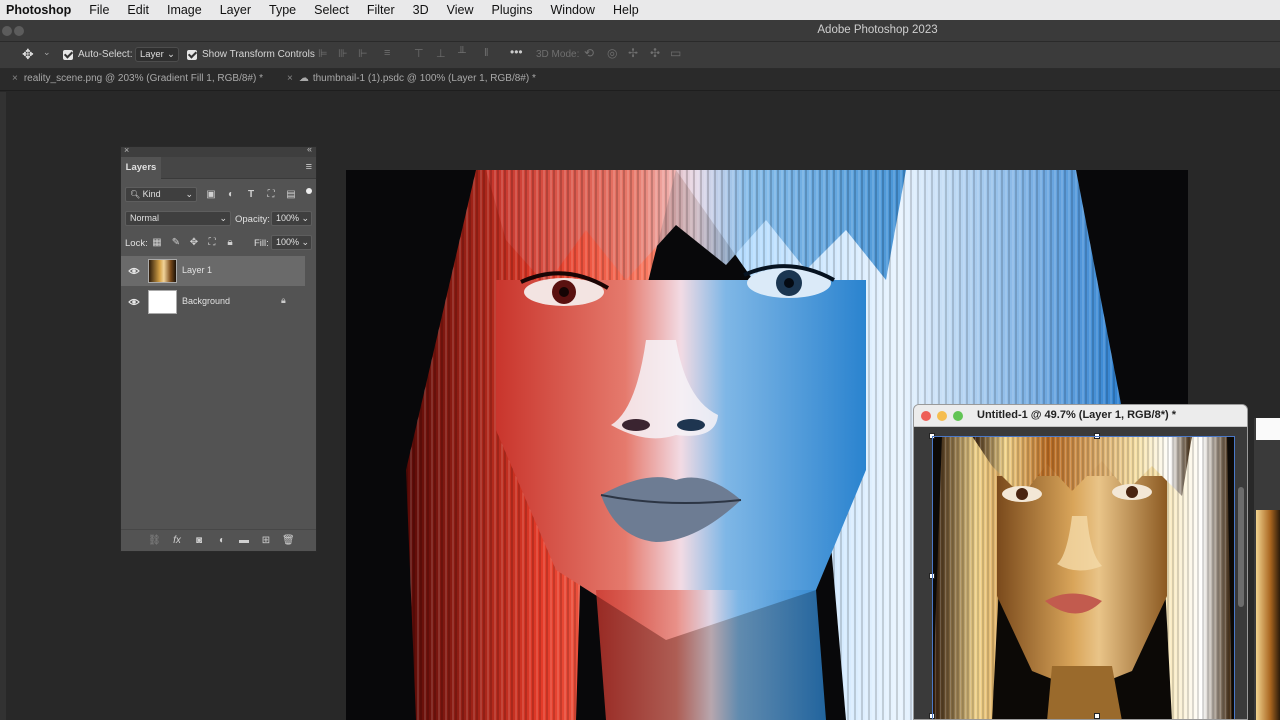 This screenshot has height=720, width=1280. I want to click on 3d-camera-icon: ▭, so click(675, 53).